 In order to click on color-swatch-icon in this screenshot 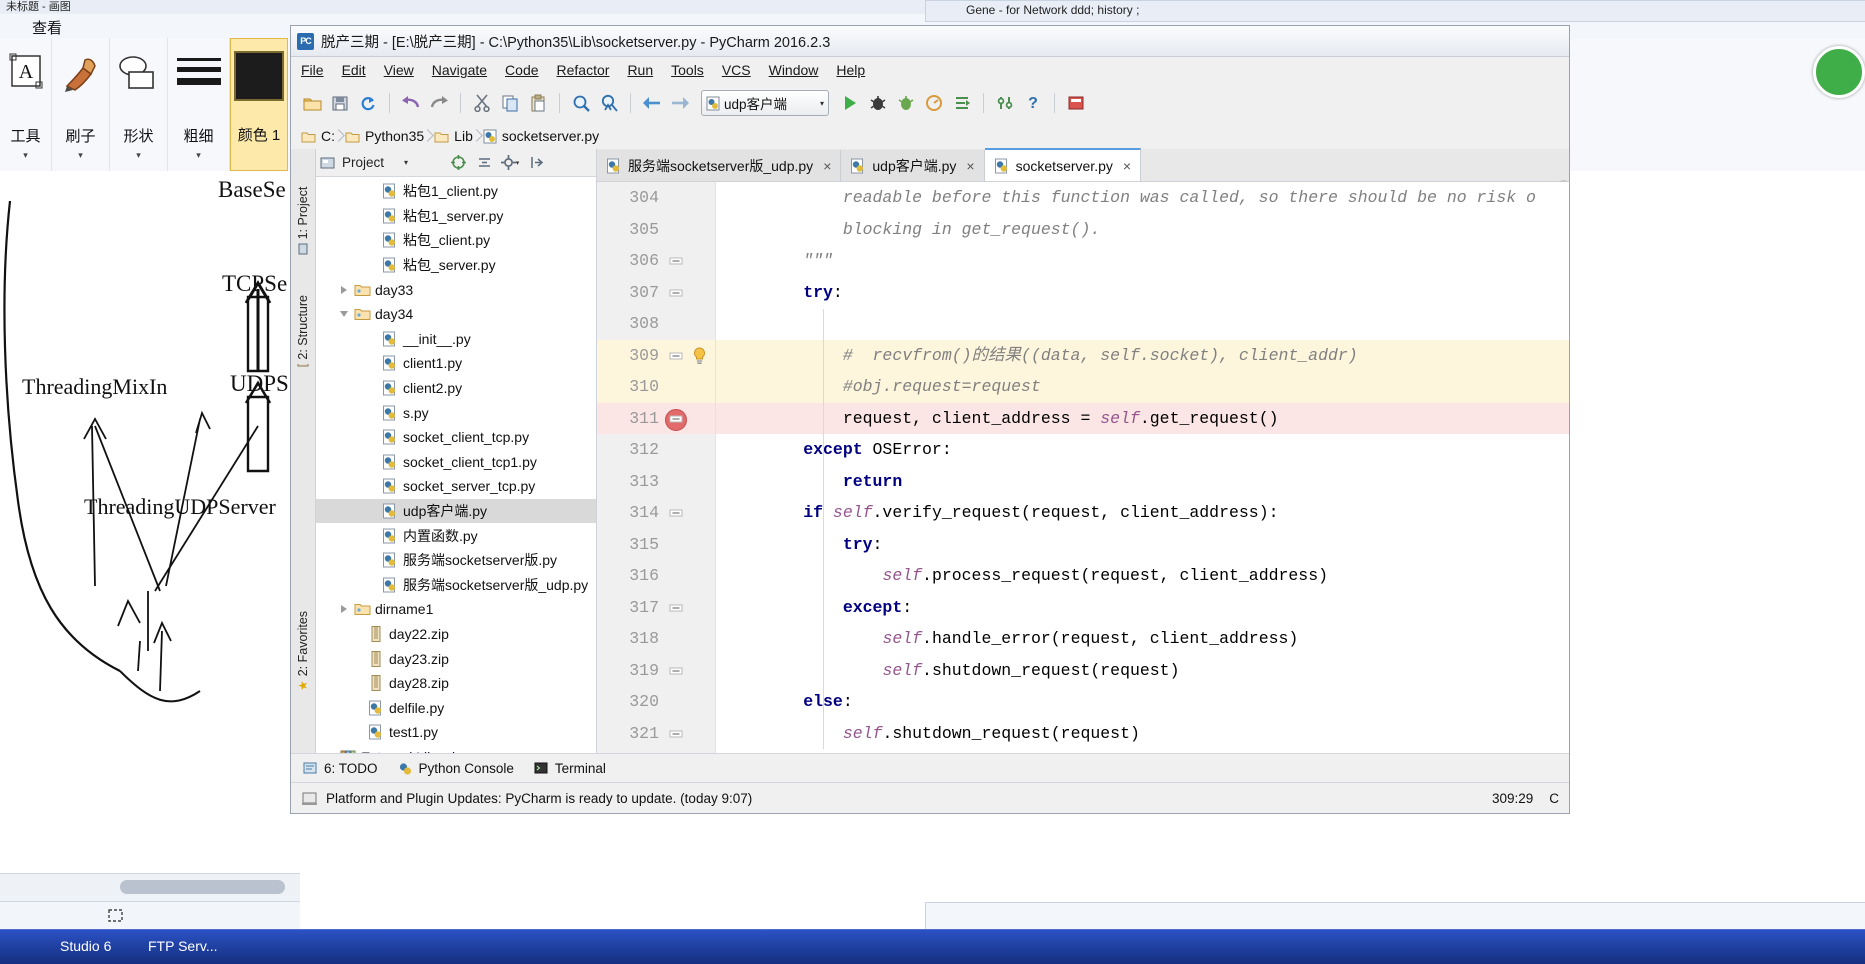, I will do `click(259, 76)`.